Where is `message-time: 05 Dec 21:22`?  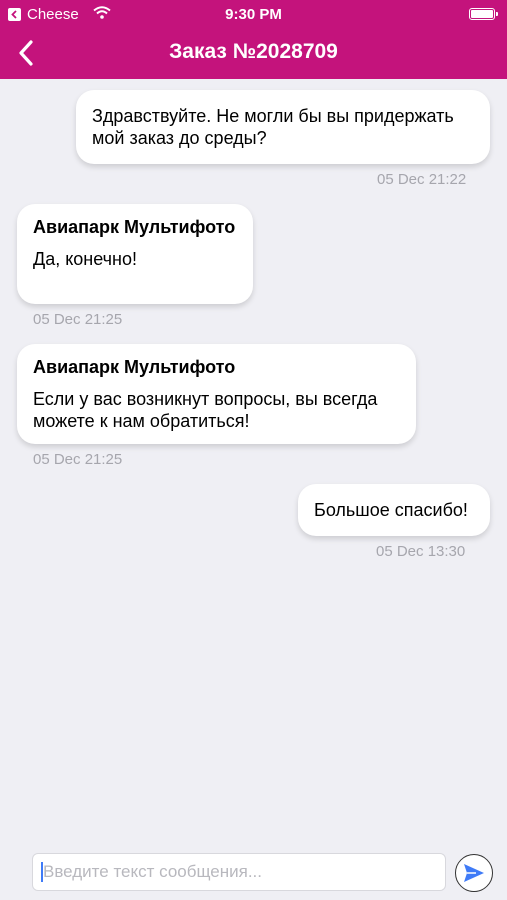
message-time: 05 Dec 21:22 is located at coordinates (422, 179).